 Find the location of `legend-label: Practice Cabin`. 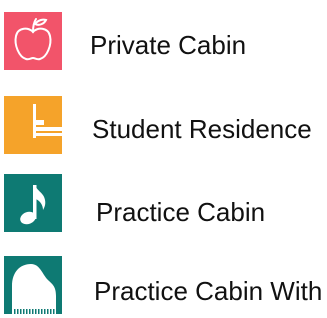

legend-label: Practice Cabin is located at coordinates (181, 212).